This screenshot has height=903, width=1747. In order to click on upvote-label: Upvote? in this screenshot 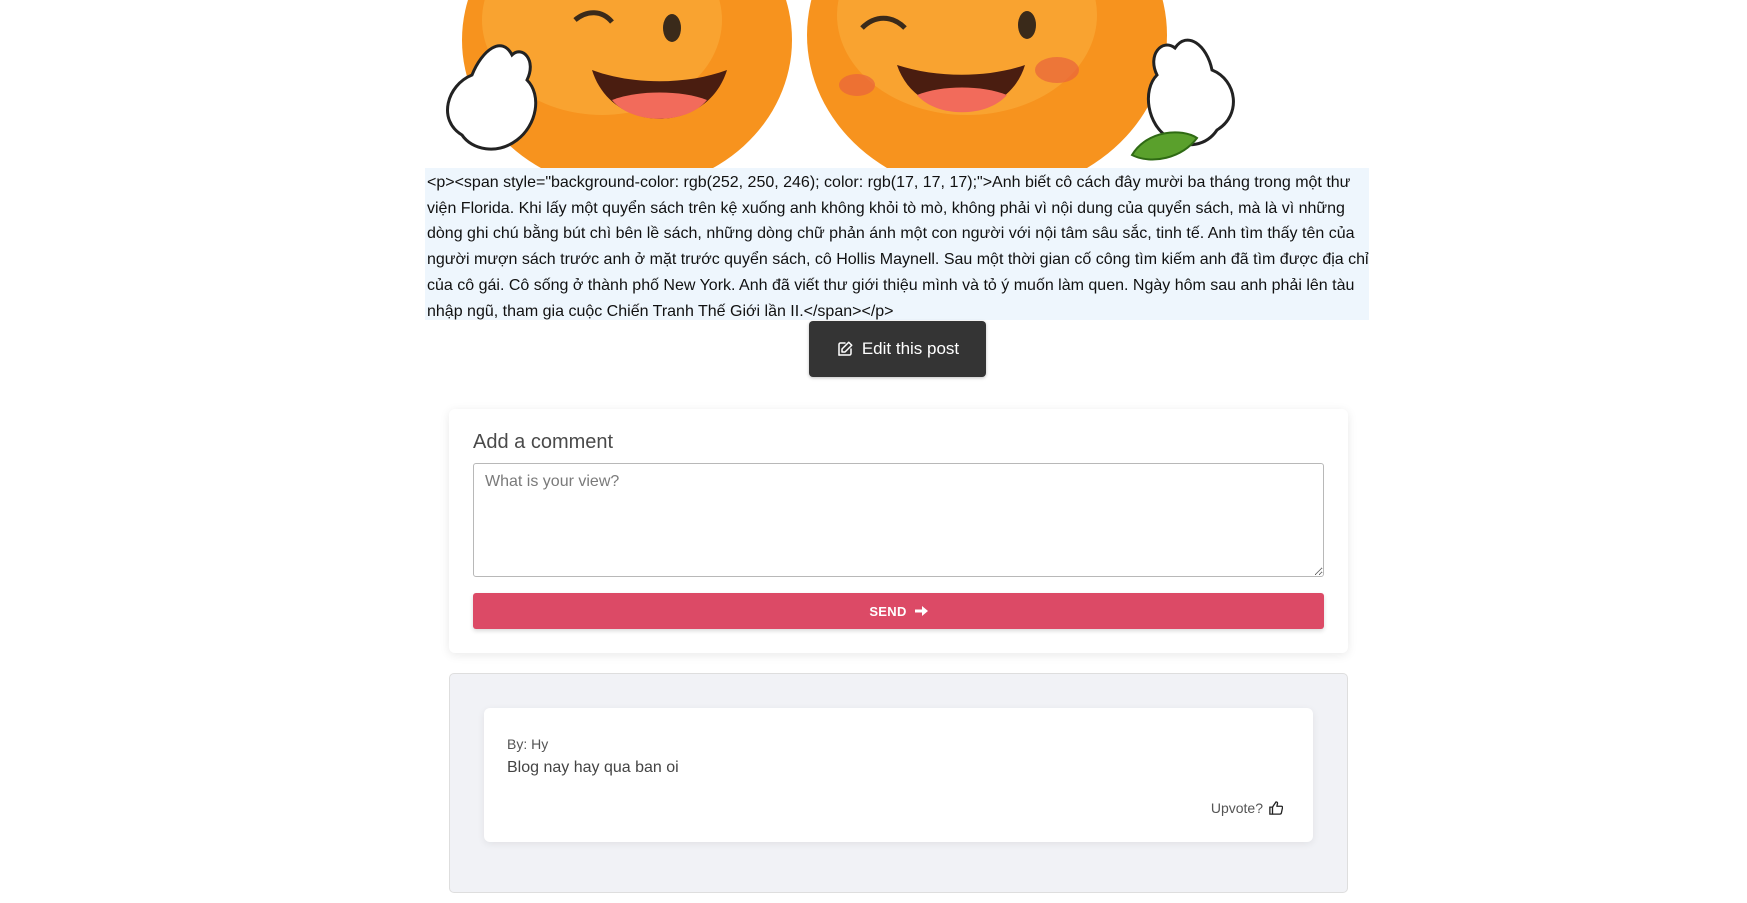, I will do `click(1236, 808)`.